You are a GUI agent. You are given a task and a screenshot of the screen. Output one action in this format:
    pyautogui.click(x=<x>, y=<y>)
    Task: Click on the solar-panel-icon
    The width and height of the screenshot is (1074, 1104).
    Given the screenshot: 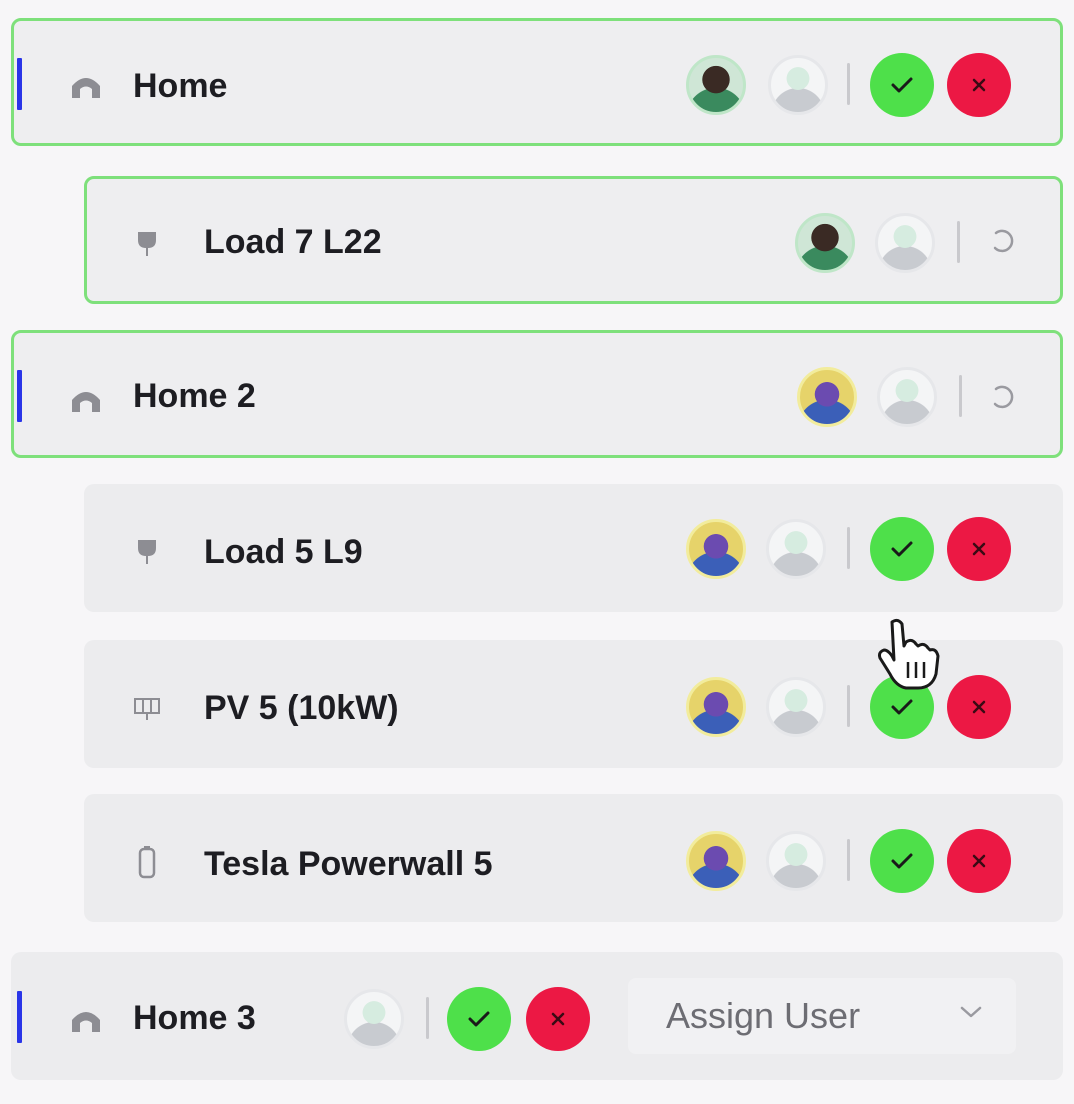 What is the action you would take?
    pyautogui.click(x=147, y=707)
    